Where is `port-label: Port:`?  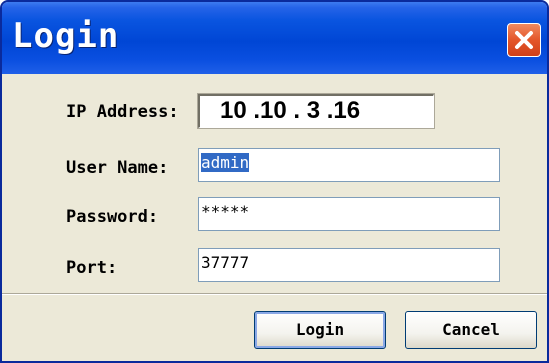 port-label: Port: is located at coordinates (92, 268).